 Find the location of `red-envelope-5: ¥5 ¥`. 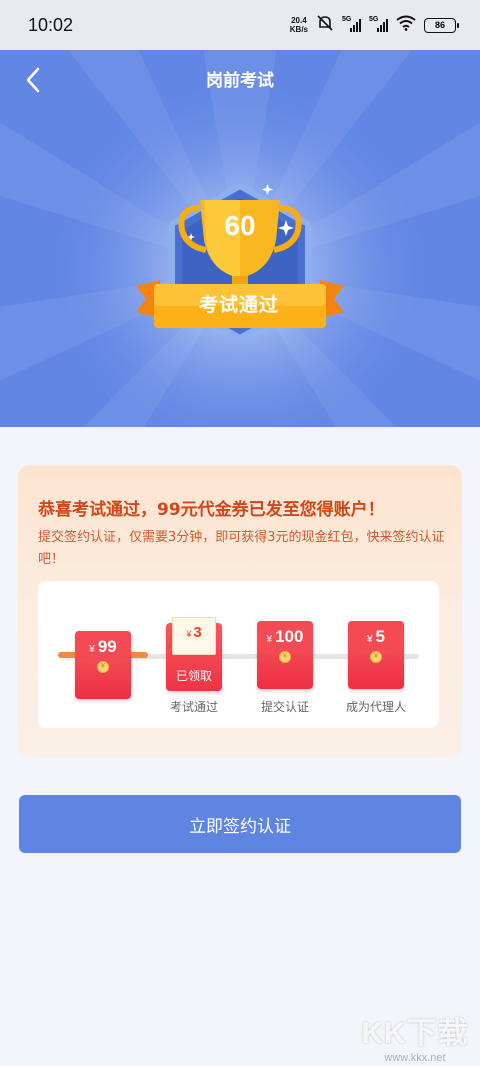

red-envelope-5: ¥5 ¥ is located at coordinates (376, 655).